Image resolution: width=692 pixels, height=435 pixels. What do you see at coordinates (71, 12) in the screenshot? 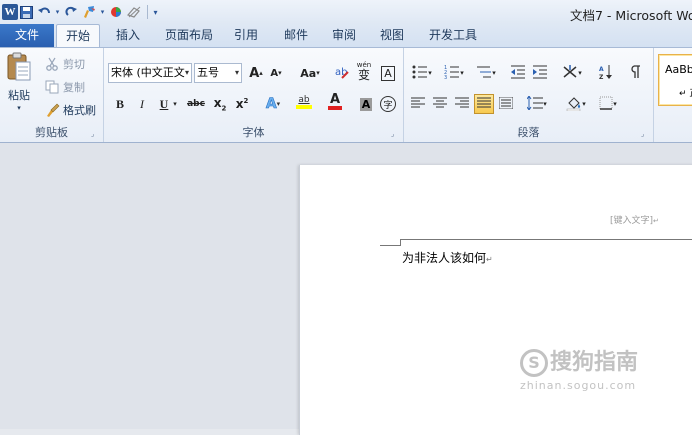
I see `redo-icon` at bounding box center [71, 12].